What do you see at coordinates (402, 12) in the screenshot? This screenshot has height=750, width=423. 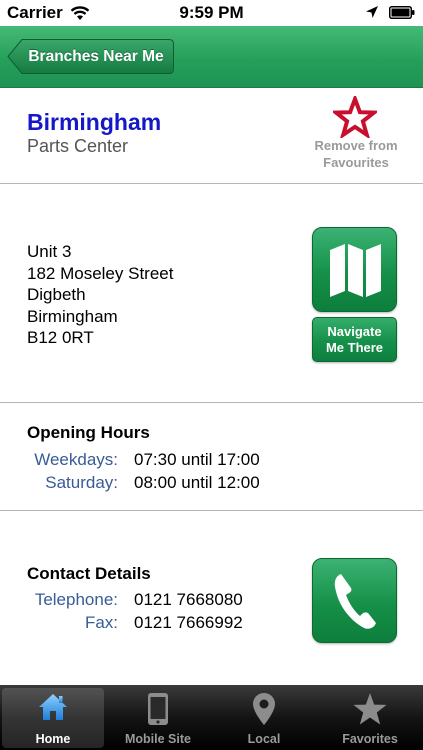 I see `battery-icon` at bounding box center [402, 12].